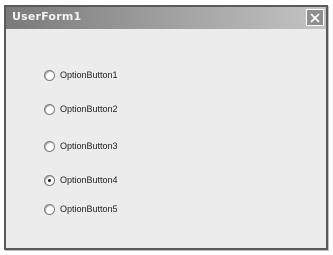 The image size is (333, 255). I want to click on radio-selected-dot, so click(49, 180).